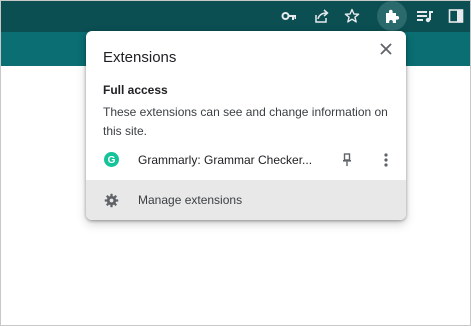 This screenshot has height=326, width=471. Describe the element at coordinates (289, 16) in the screenshot. I see `key-icon` at that location.